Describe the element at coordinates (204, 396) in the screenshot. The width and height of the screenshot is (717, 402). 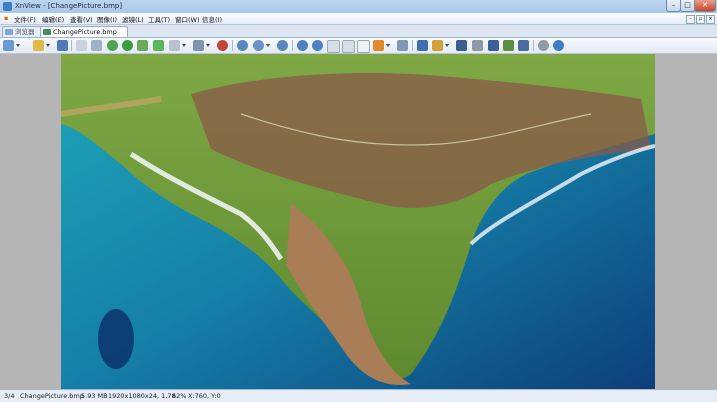
I see `status-coordinates: X:760, Y:0` at that location.